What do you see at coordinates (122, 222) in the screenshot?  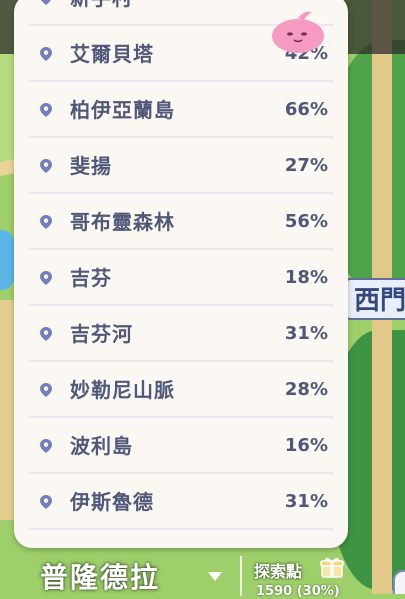 I see `region-name: 哥布靈森林` at bounding box center [122, 222].